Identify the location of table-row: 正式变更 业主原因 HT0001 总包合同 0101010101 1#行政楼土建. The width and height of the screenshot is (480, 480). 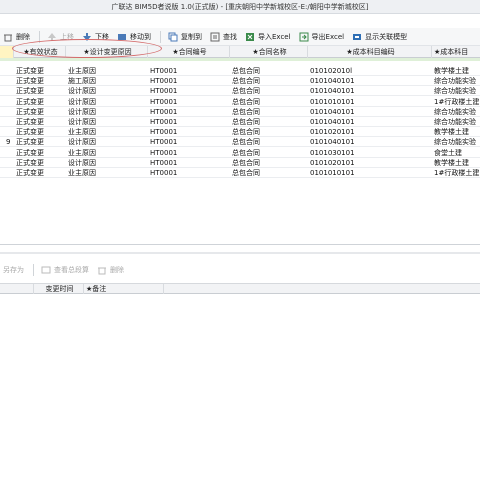
(240, 173).